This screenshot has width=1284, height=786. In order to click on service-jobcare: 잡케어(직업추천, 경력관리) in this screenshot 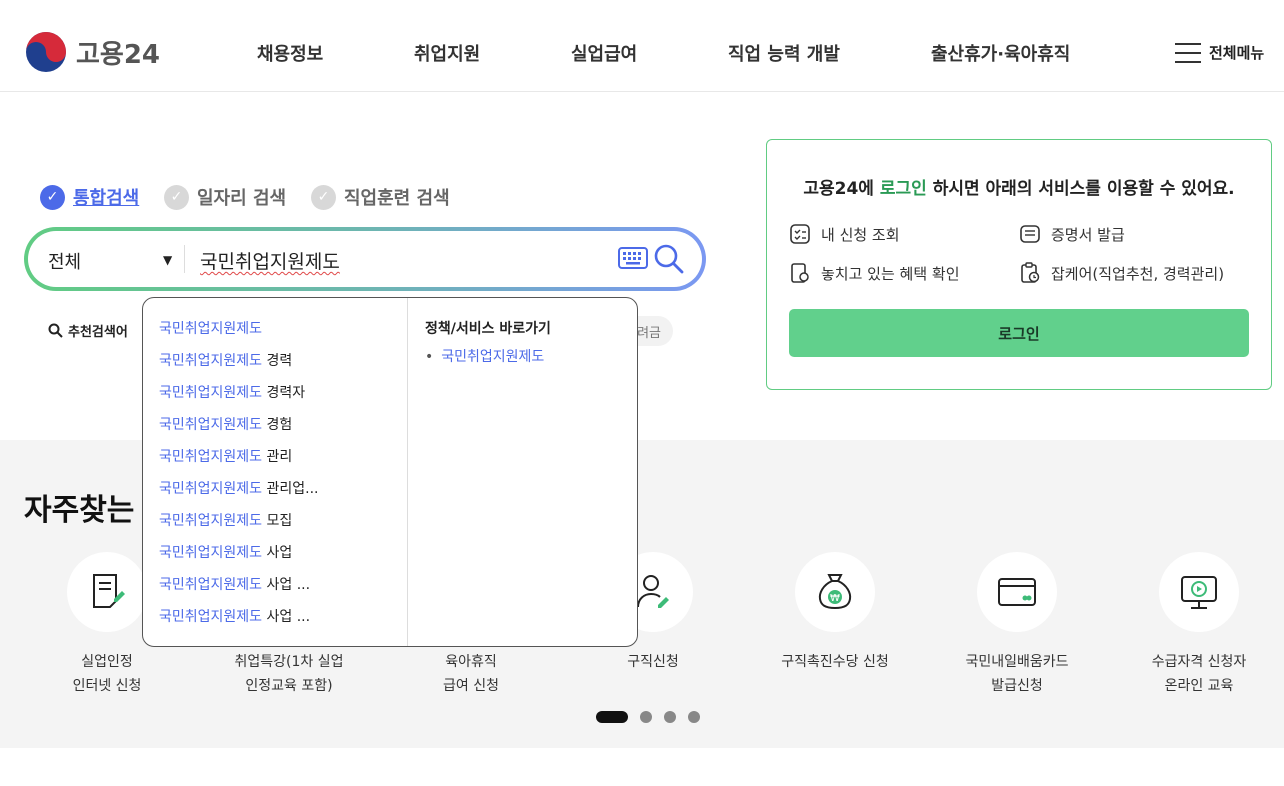, I will do `click(1121, 273)`.